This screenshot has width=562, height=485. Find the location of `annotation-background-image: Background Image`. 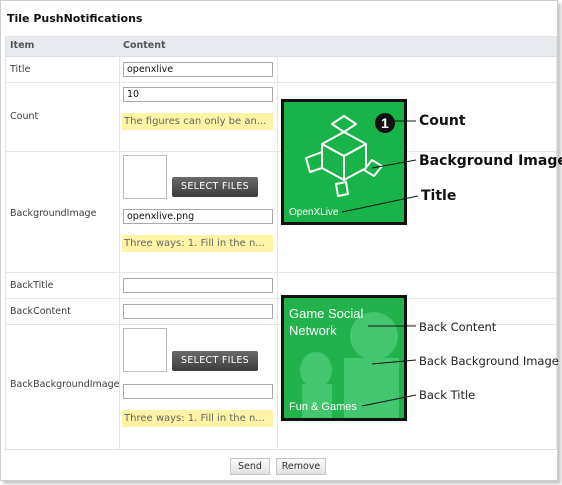

annotation-background-image: Background Image is located at coordinates (490, 161).